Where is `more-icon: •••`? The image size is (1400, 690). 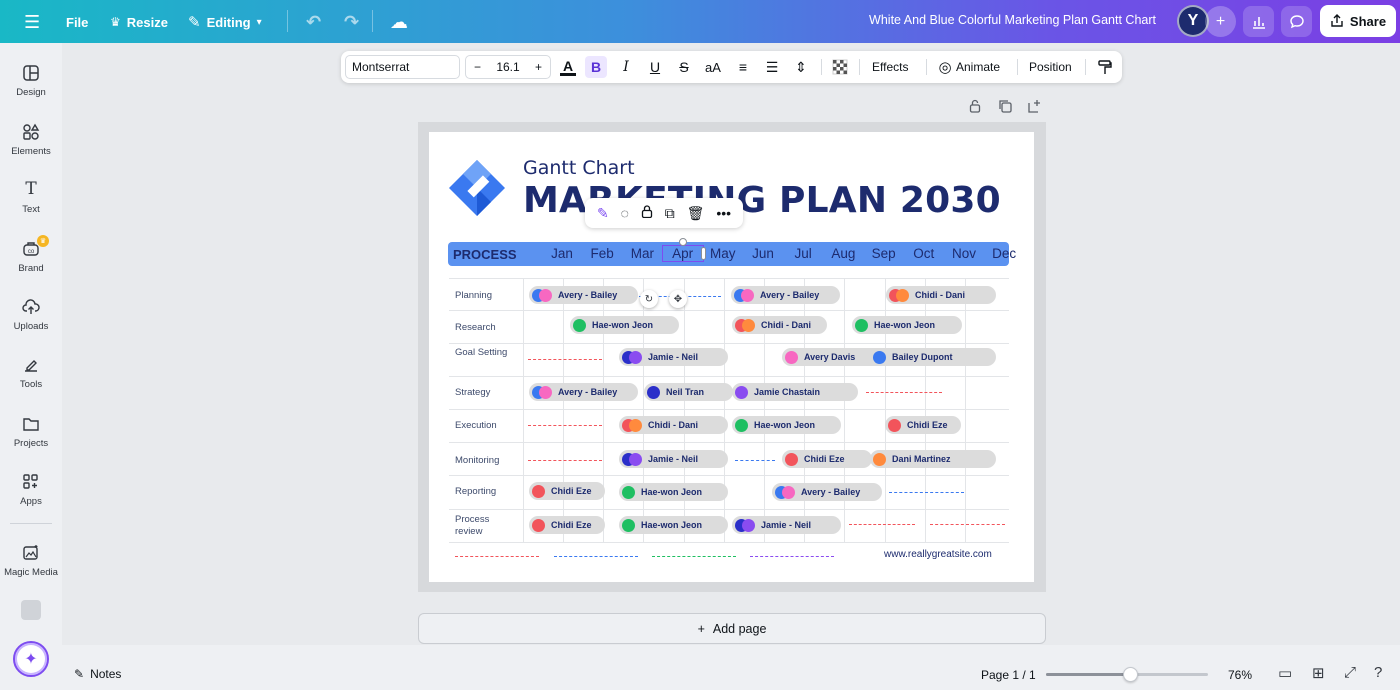 more-icon: ••• is located at coordinates (723, 213).